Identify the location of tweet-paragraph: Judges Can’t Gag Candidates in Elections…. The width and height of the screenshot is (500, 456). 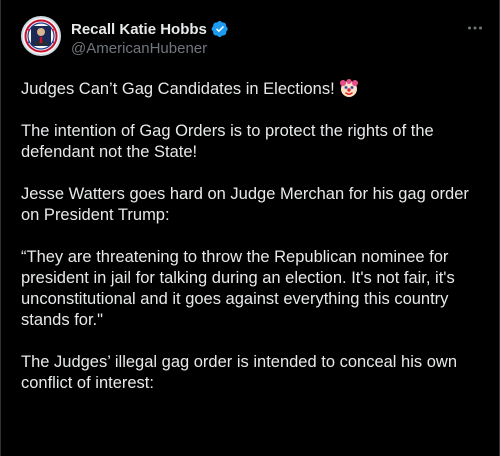
(253, 89).